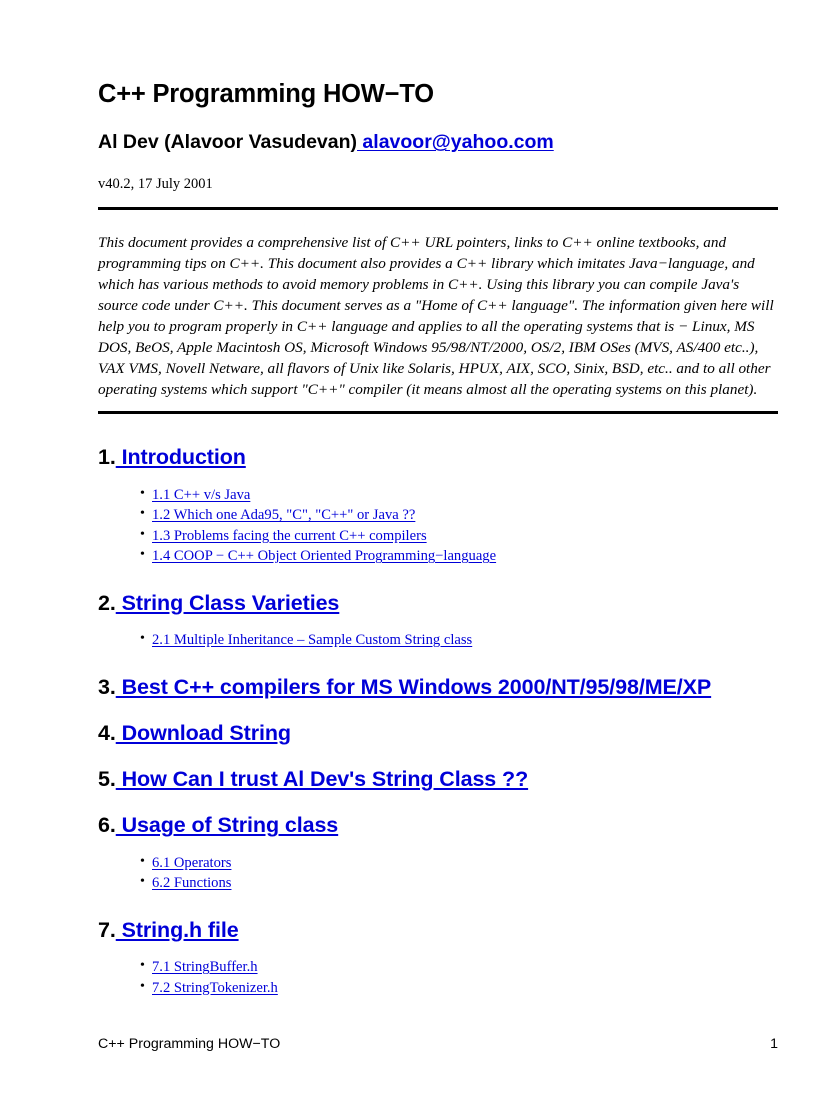  I want to click on page-title: C++ Programming HOW−TO, so click(266, 94).